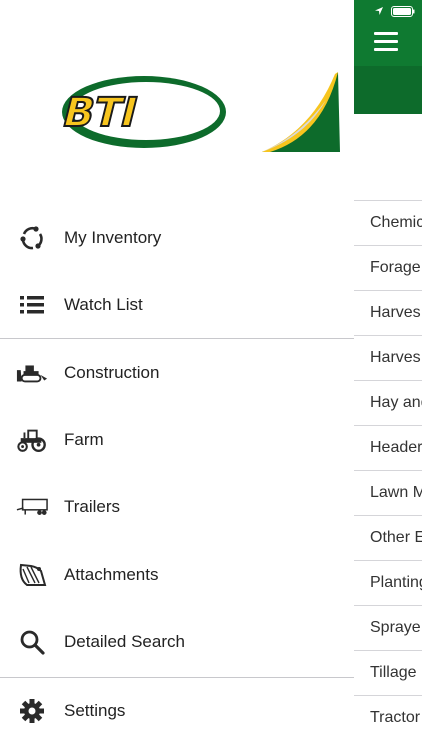 This screenshot has width=422, height=750. Describe the element at coordinates (111, 574) in the screenshot. I see `menu-item-label: Attachments` at that location.